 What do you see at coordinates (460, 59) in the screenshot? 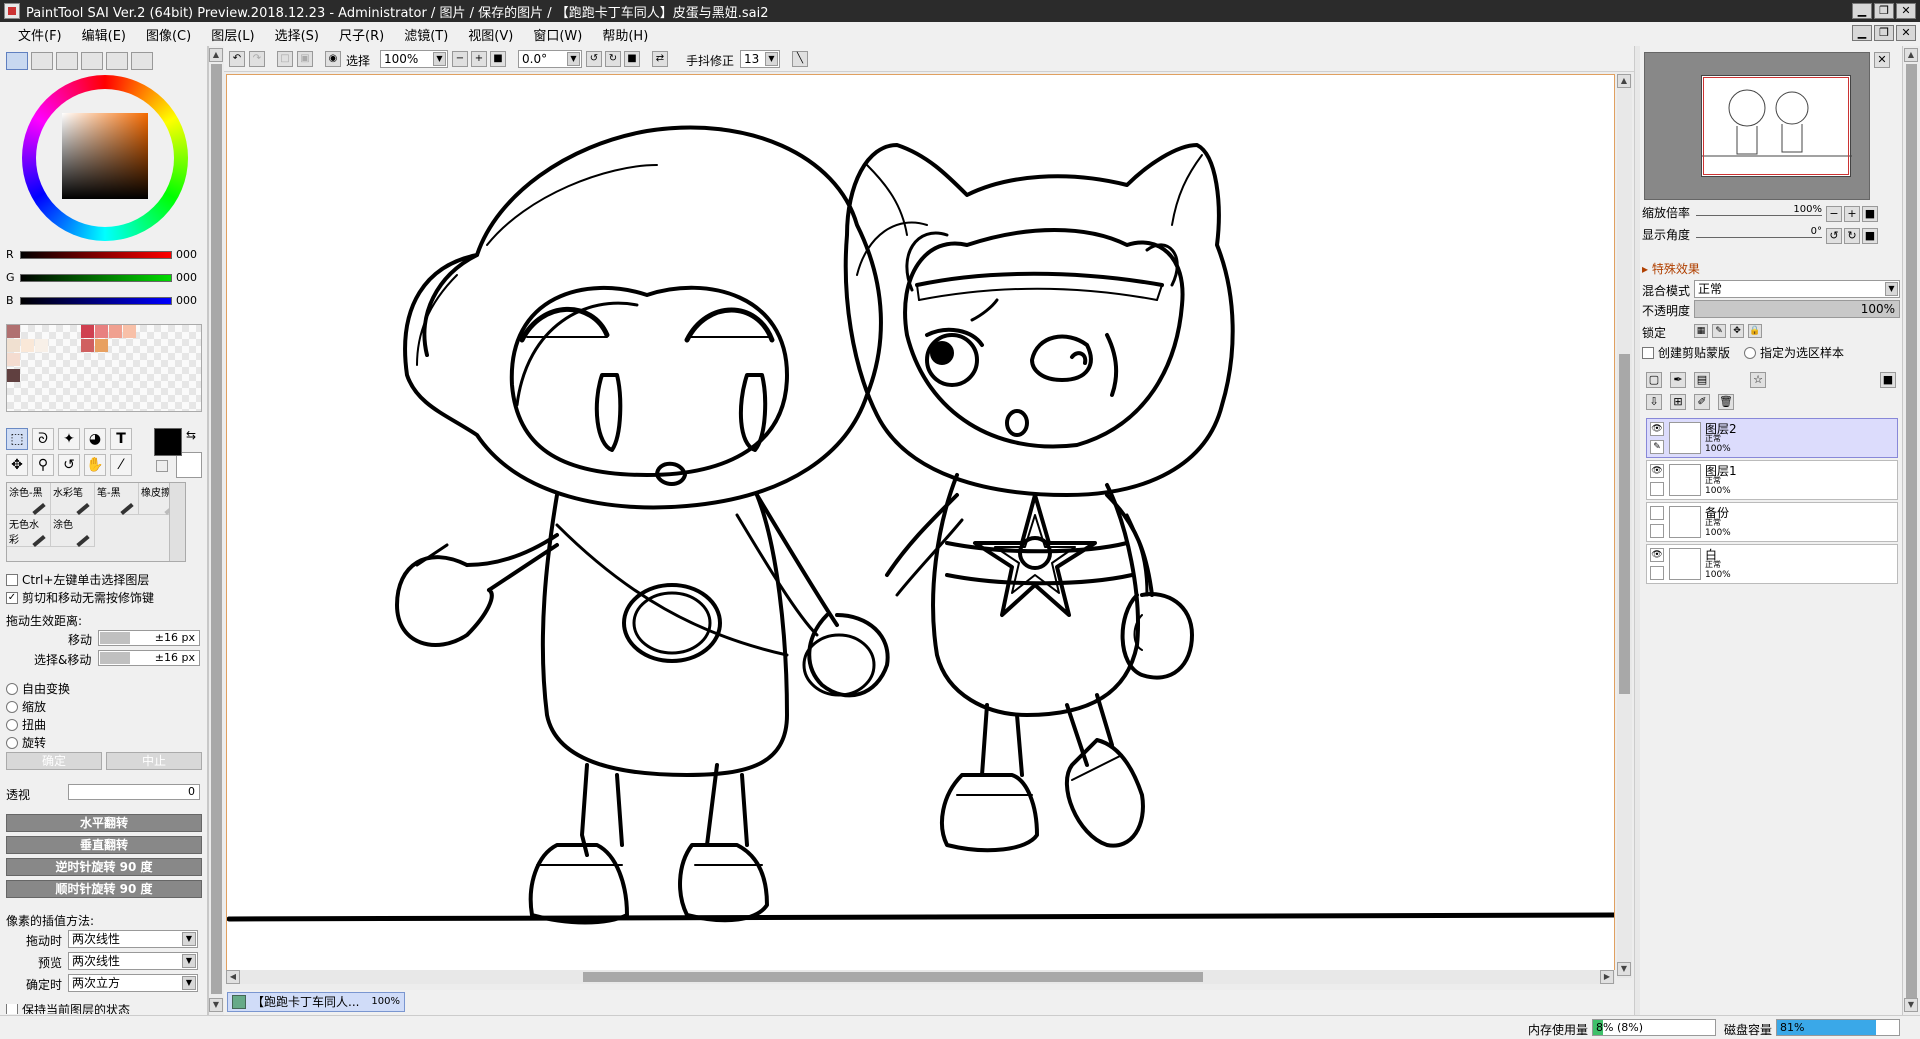
I see `zoom-out-button: −` at bounding box center [460, 59].